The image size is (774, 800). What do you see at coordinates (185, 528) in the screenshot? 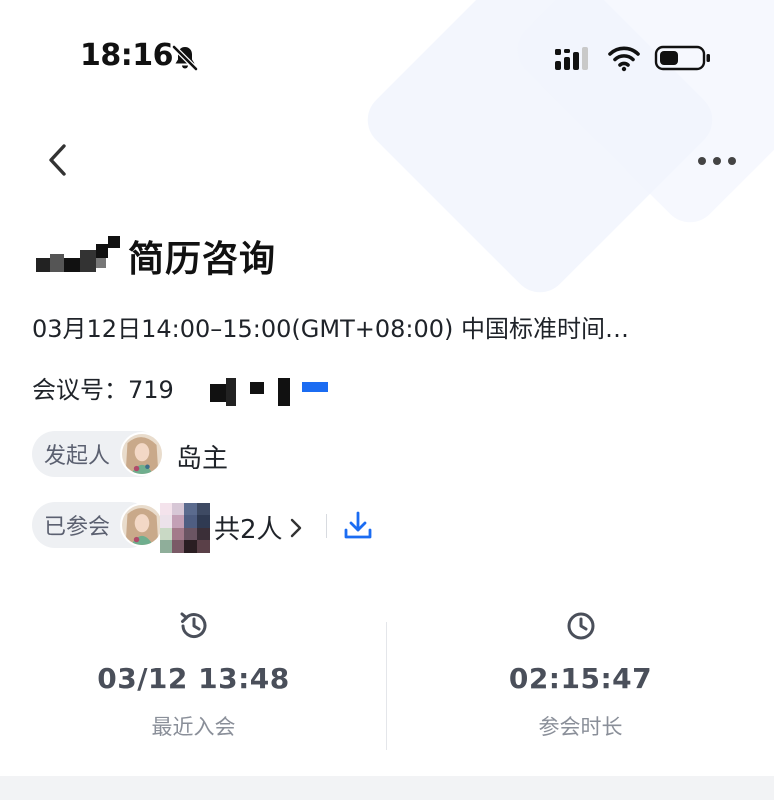
I see `participant-avatar-redacted` at bounding box center [185, 528].